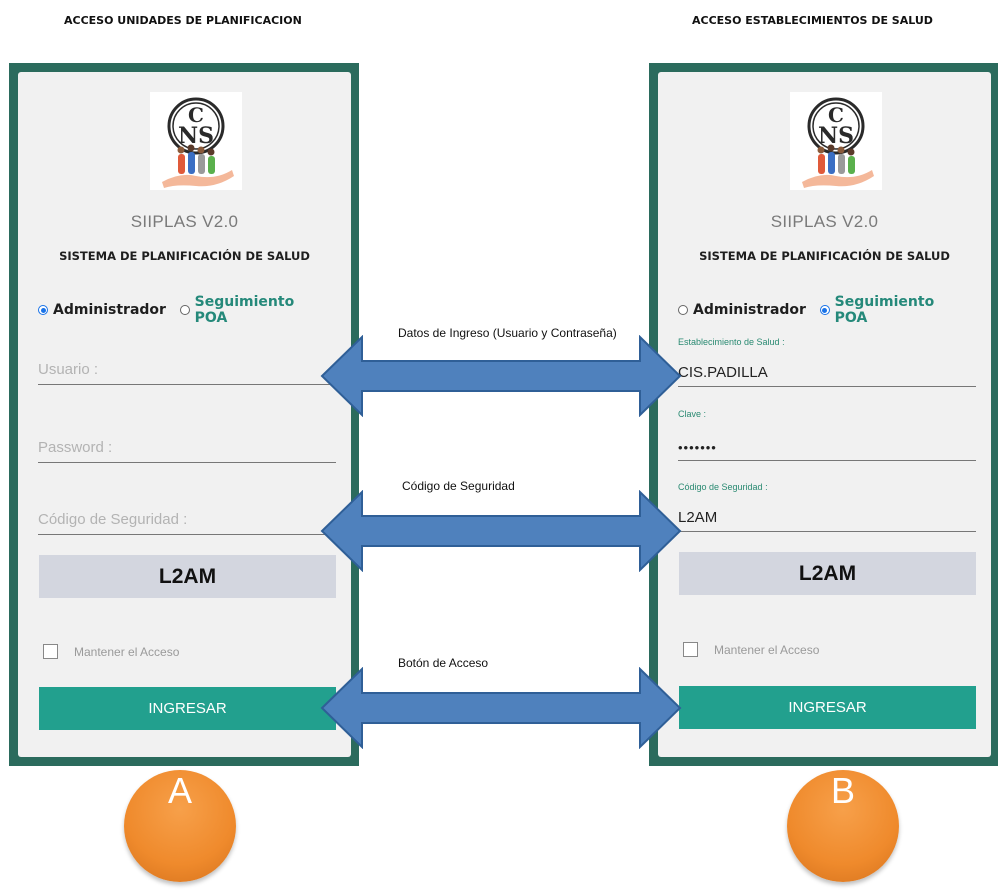 The width and height of the screenshot is (998, 892). Describe the element at coordinates (812, 20) in the screenshot. I see `heading-right: ACCESO ESTABLECIMIENTOS DE SALUD` at that location.